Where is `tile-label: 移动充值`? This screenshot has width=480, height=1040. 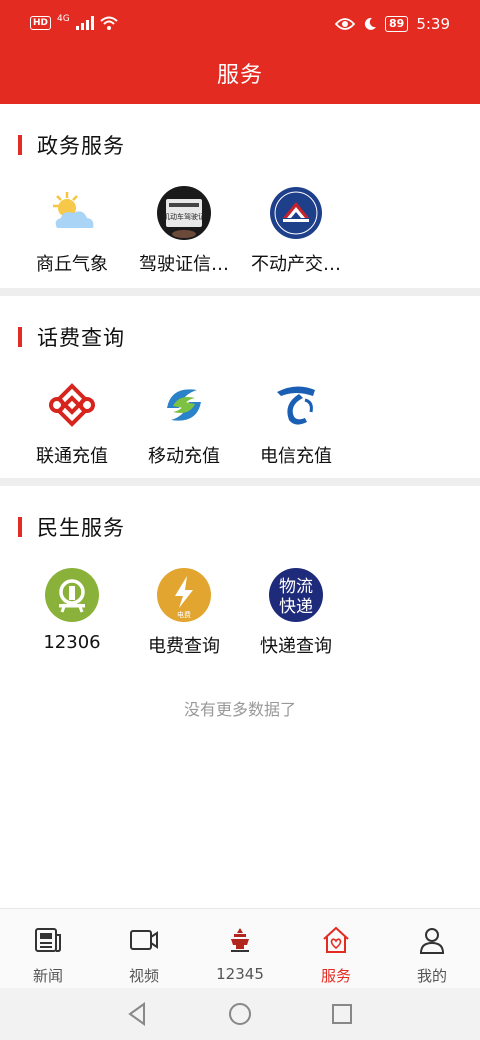
tile-label: 移动充值 is located at coordinates (184, 456).